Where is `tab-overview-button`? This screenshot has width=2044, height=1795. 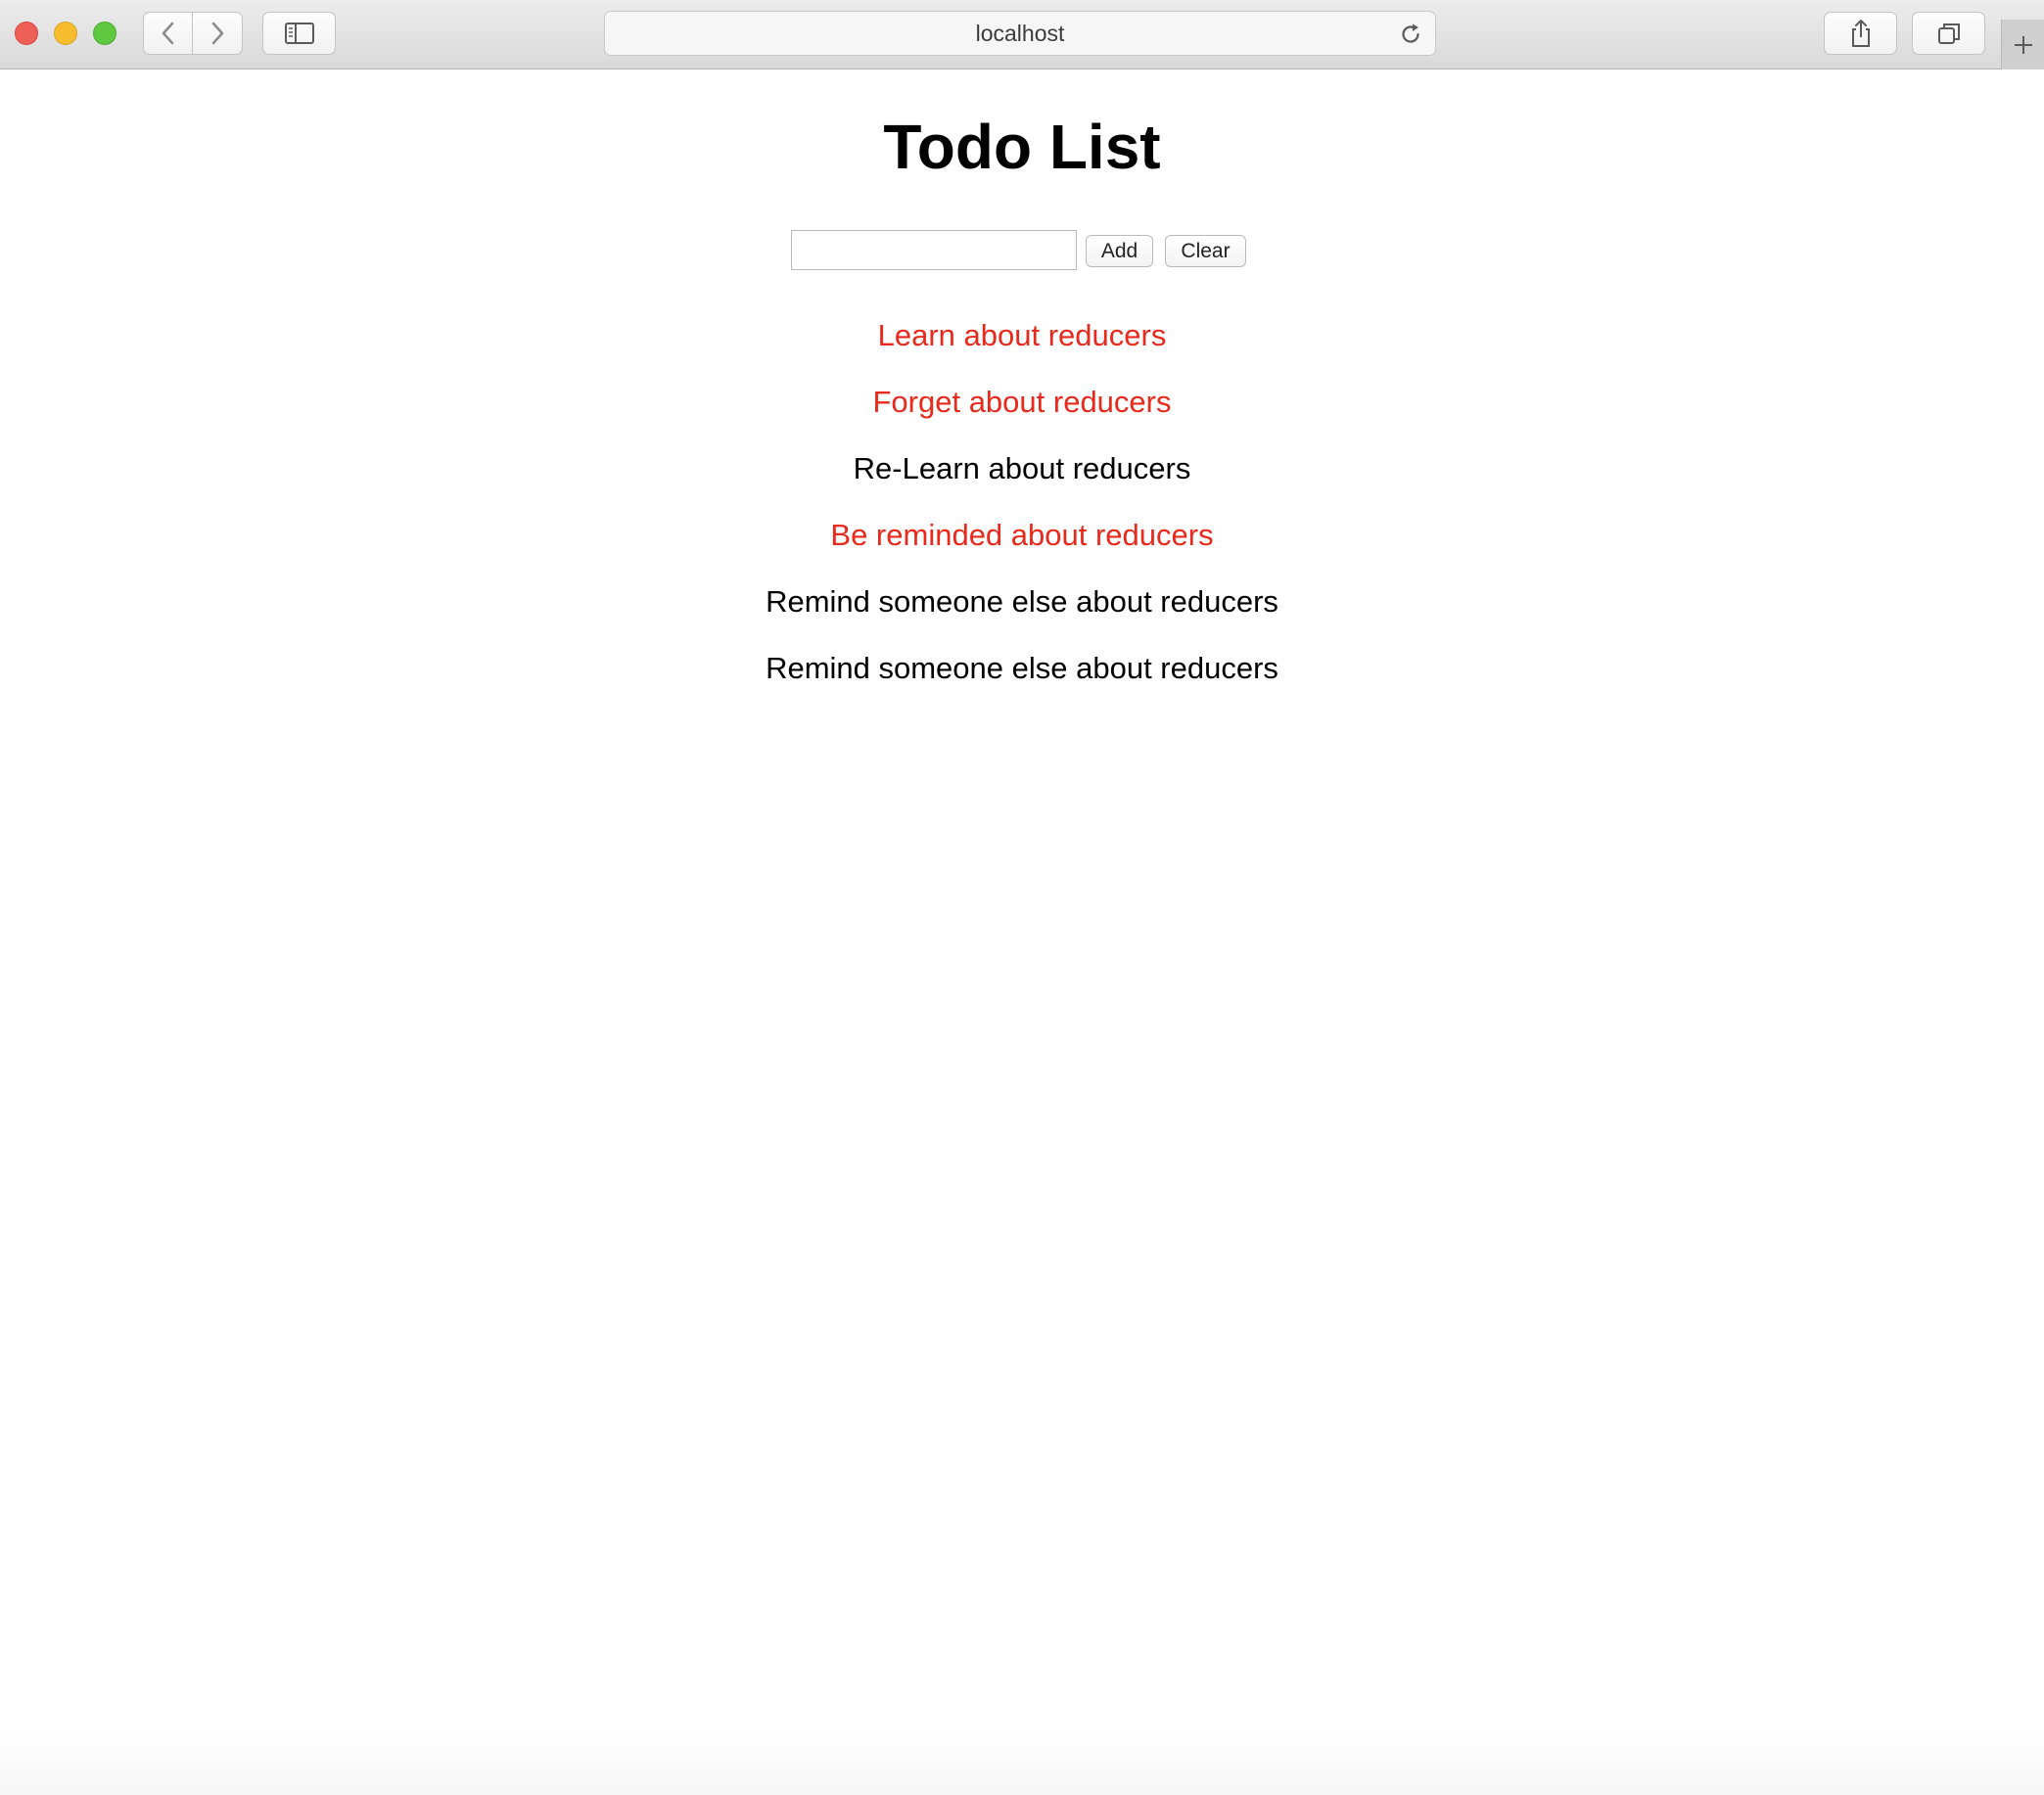 tab-overview-button is located at coordinates (1949, 33).